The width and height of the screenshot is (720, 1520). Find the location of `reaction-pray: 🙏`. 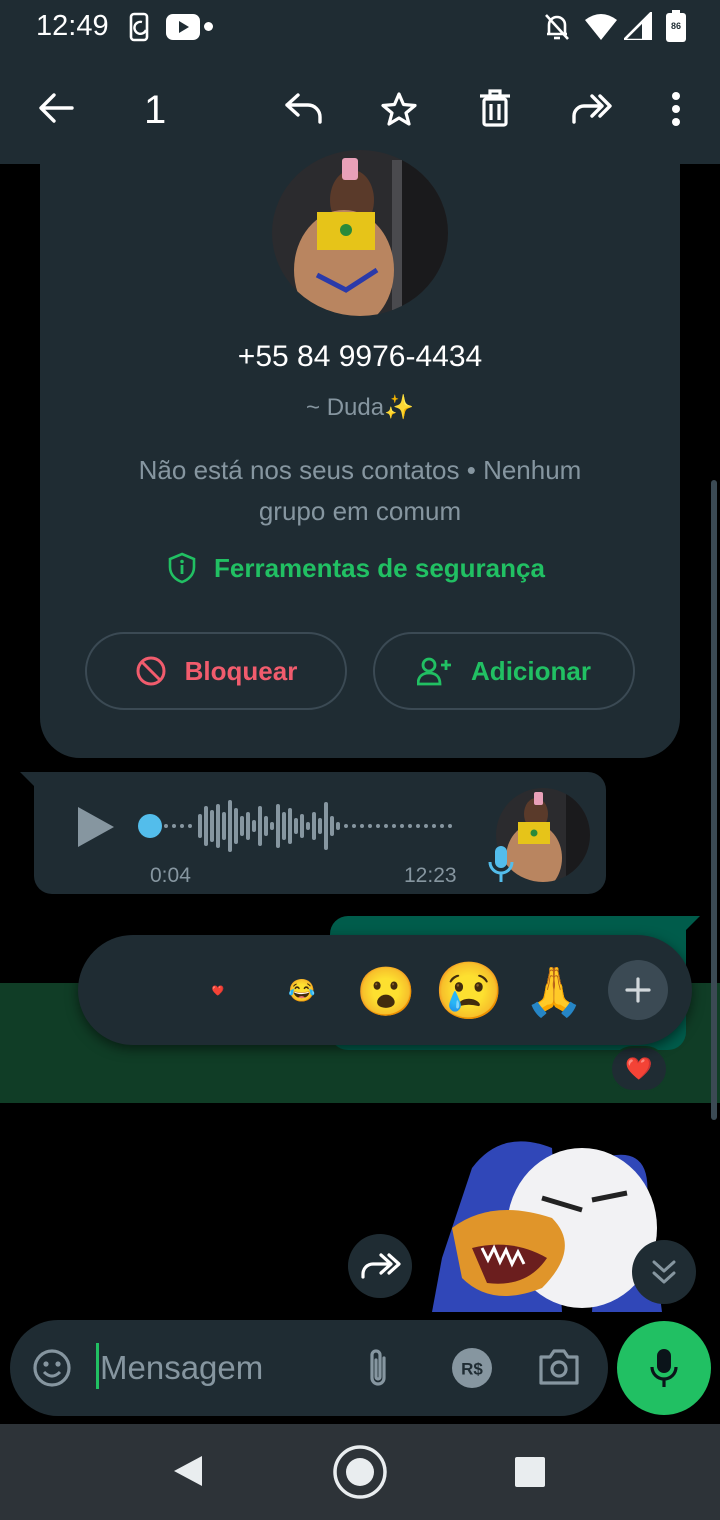

reaction-pray: 🙏 is located at coordinates (554, 991).